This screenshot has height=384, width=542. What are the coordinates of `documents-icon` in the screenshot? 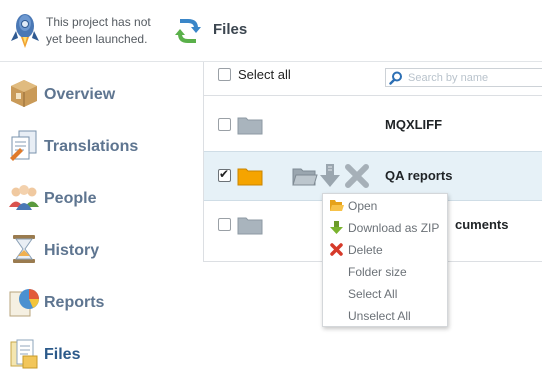 It's located at (23, 145).